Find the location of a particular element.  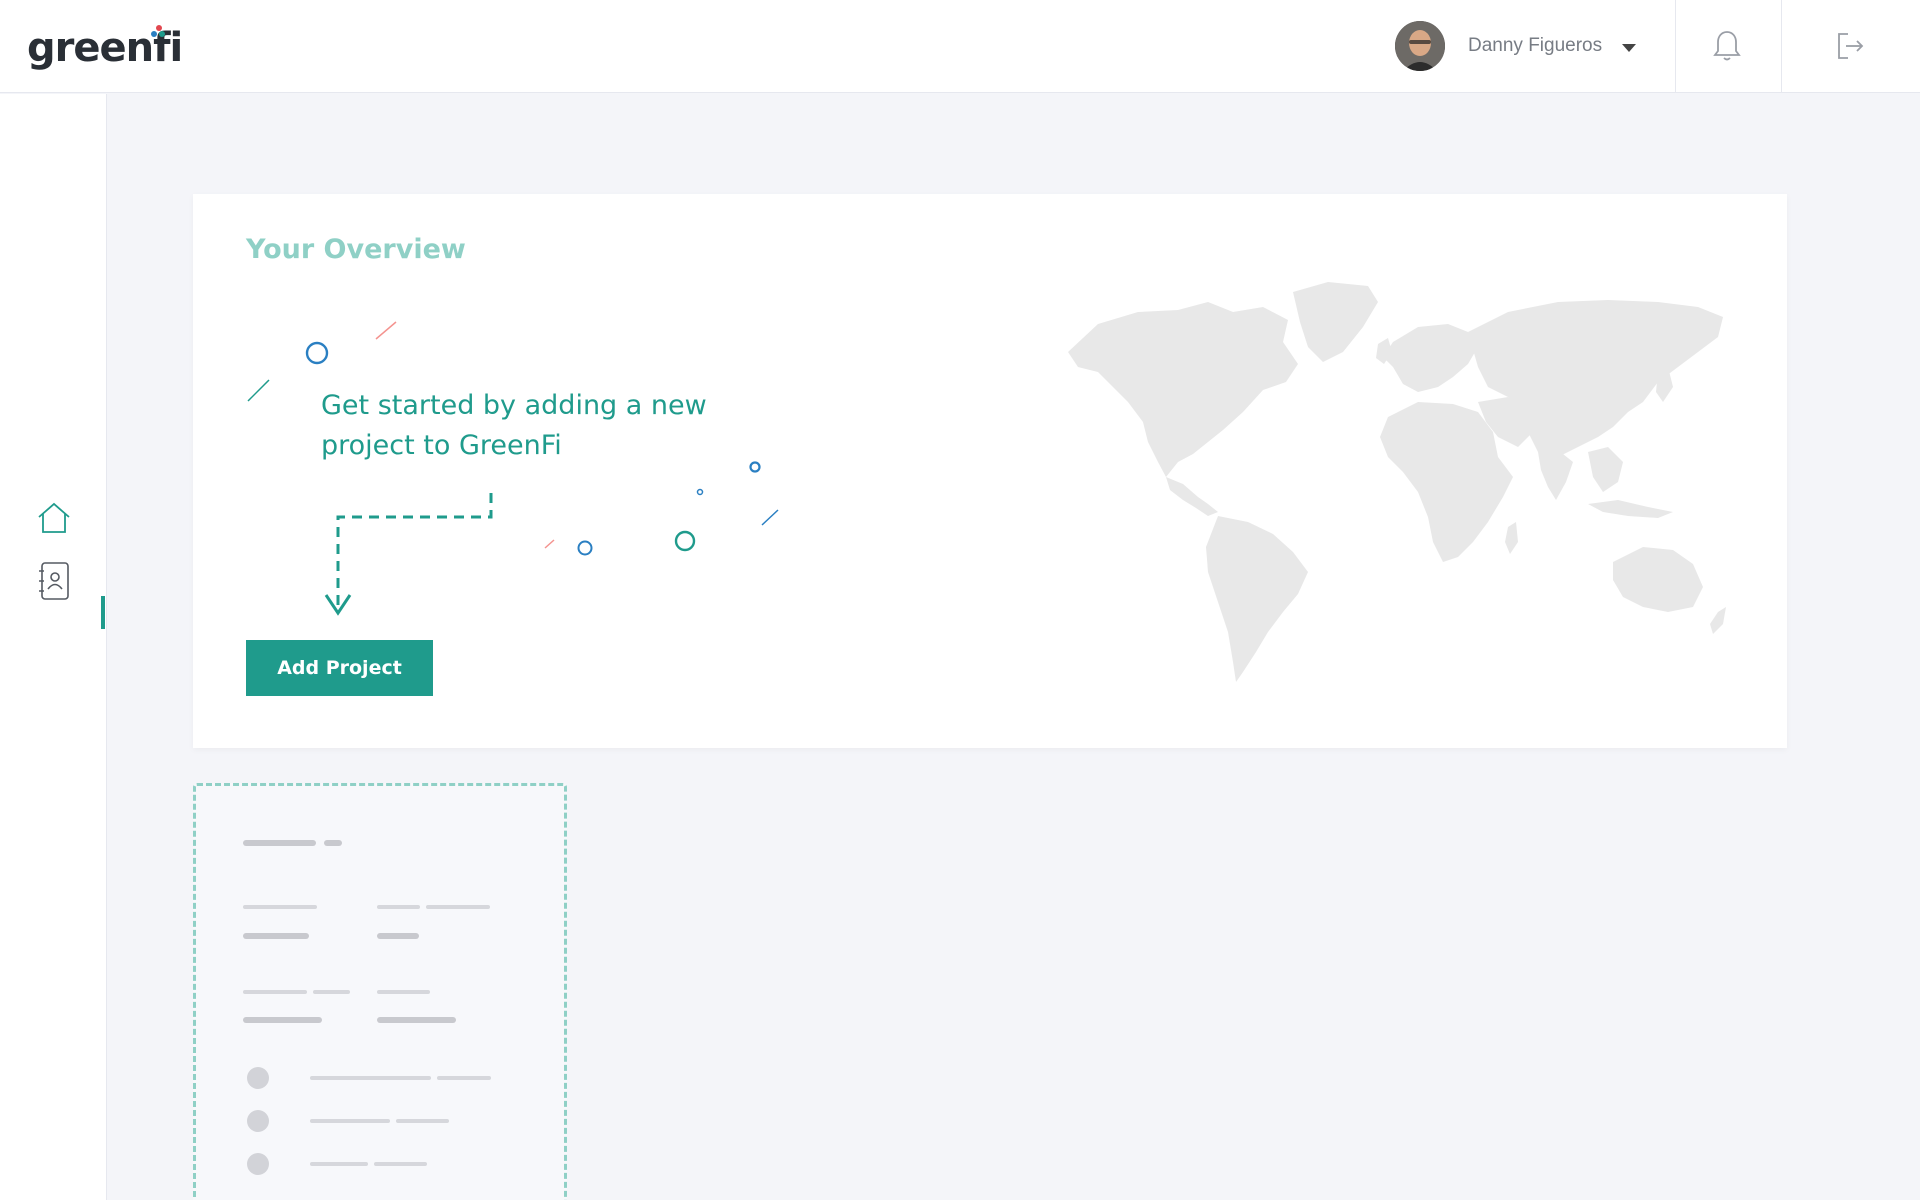

sidebar-item-contacts is located at coordinates (54, 581).